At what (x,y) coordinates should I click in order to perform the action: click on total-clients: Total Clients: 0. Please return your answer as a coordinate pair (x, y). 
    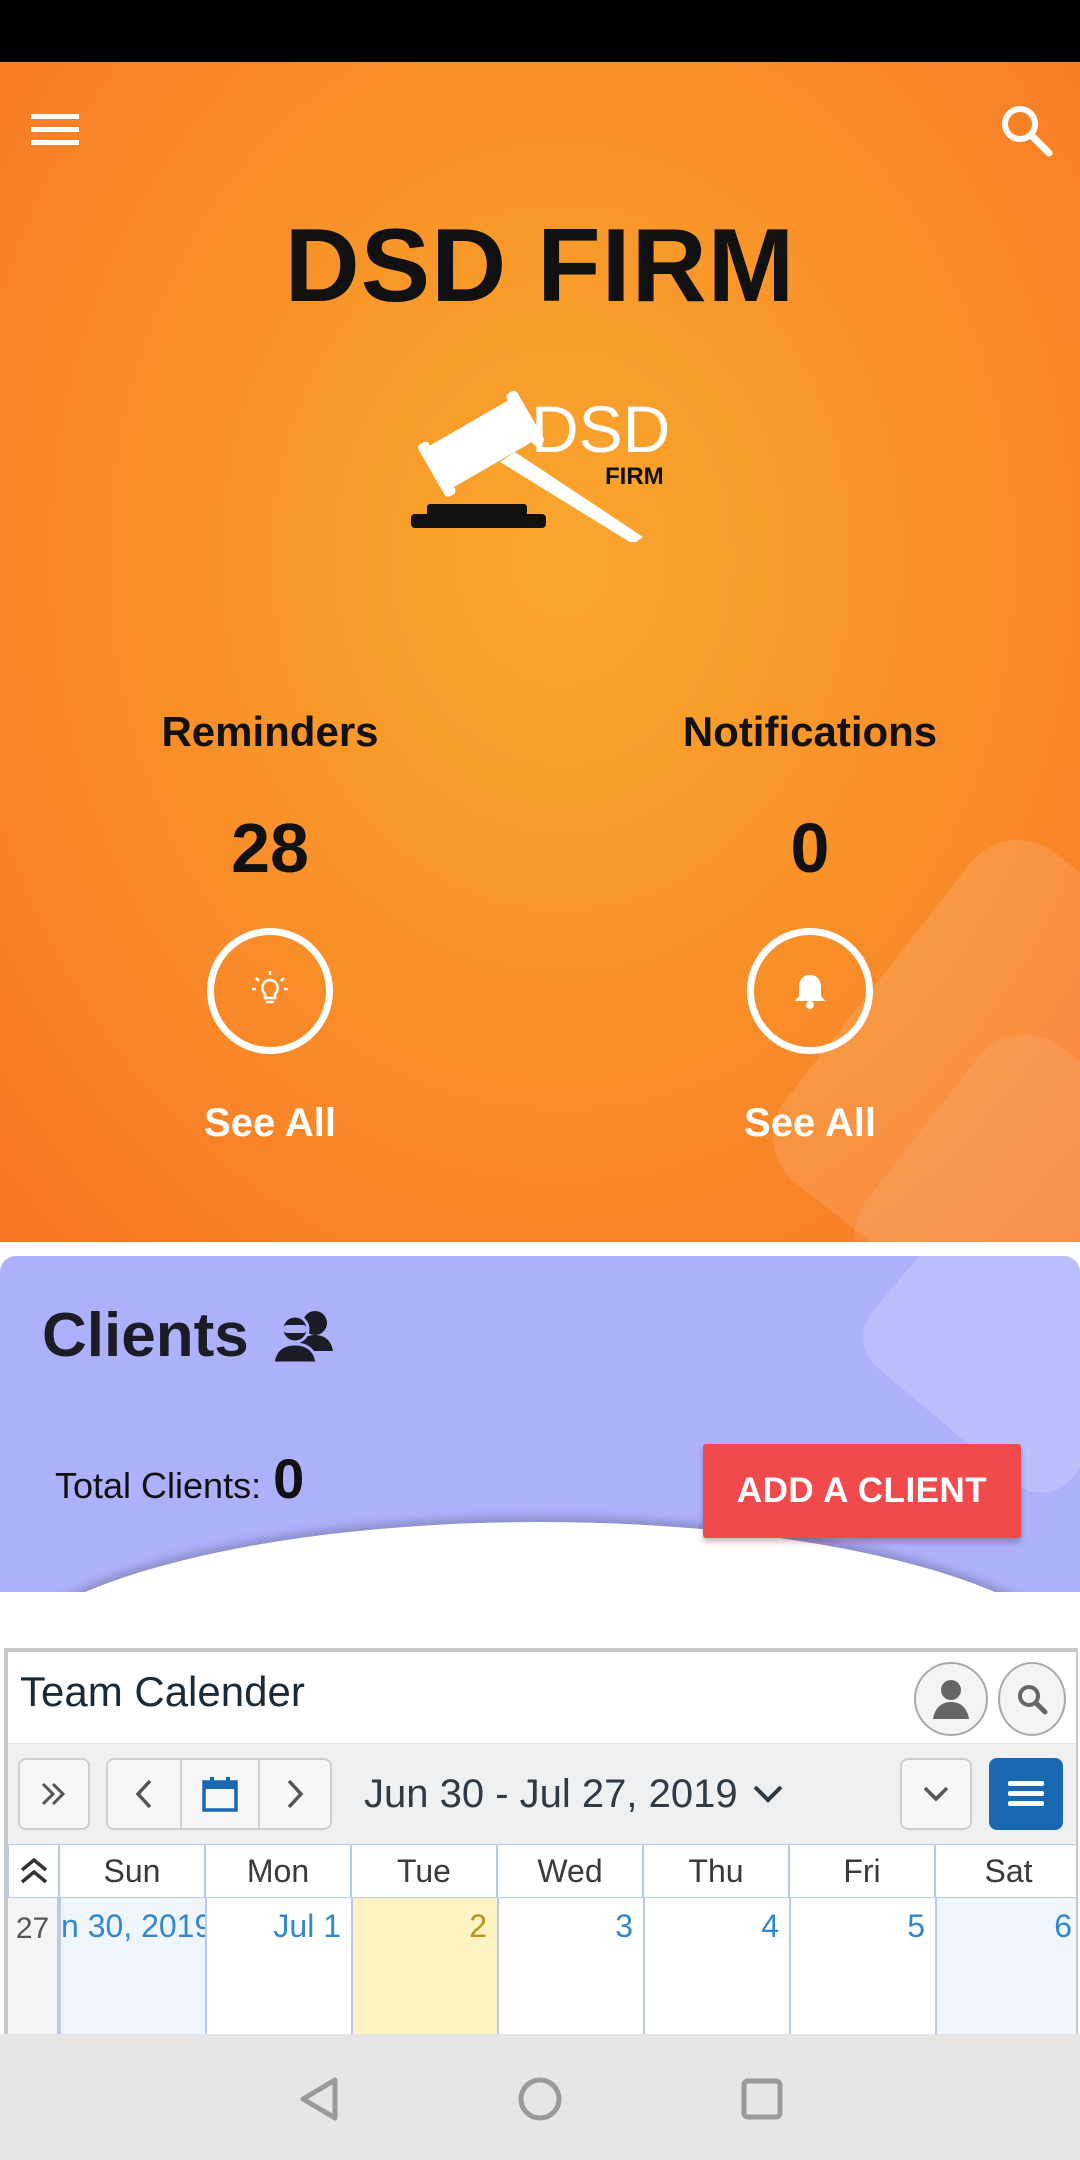
    Looking at the image, I should click on (179, 1478).